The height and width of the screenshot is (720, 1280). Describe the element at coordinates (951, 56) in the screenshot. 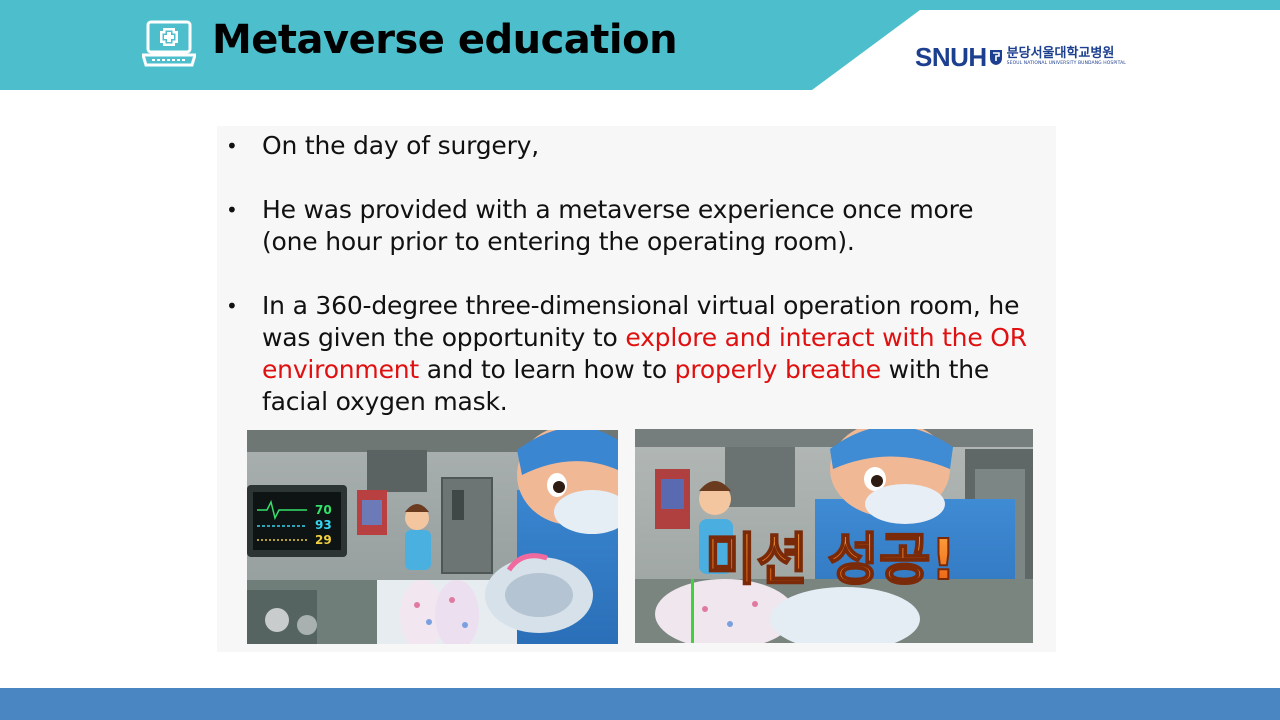

I see `logo-brand: SNUH` at that location.